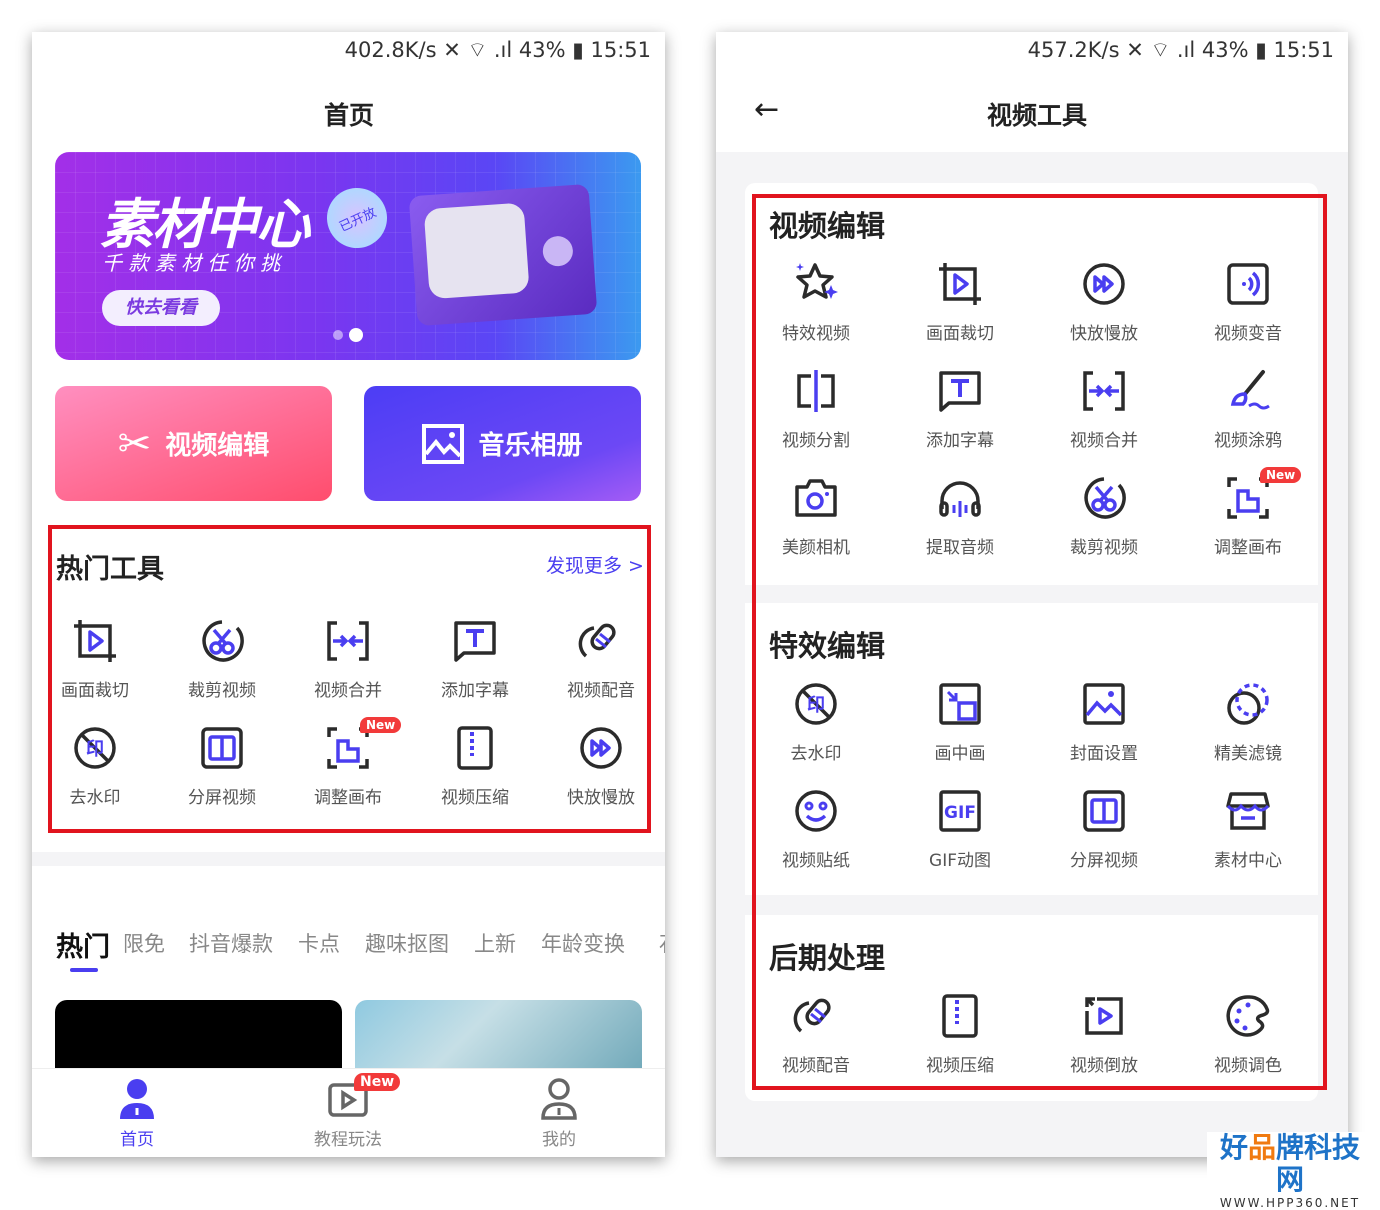 This screenshot has height=1210, width=1380. Describe the element at coordinates (137, 1113) in the screenshot. I see `nav-home: 首页` at that location.